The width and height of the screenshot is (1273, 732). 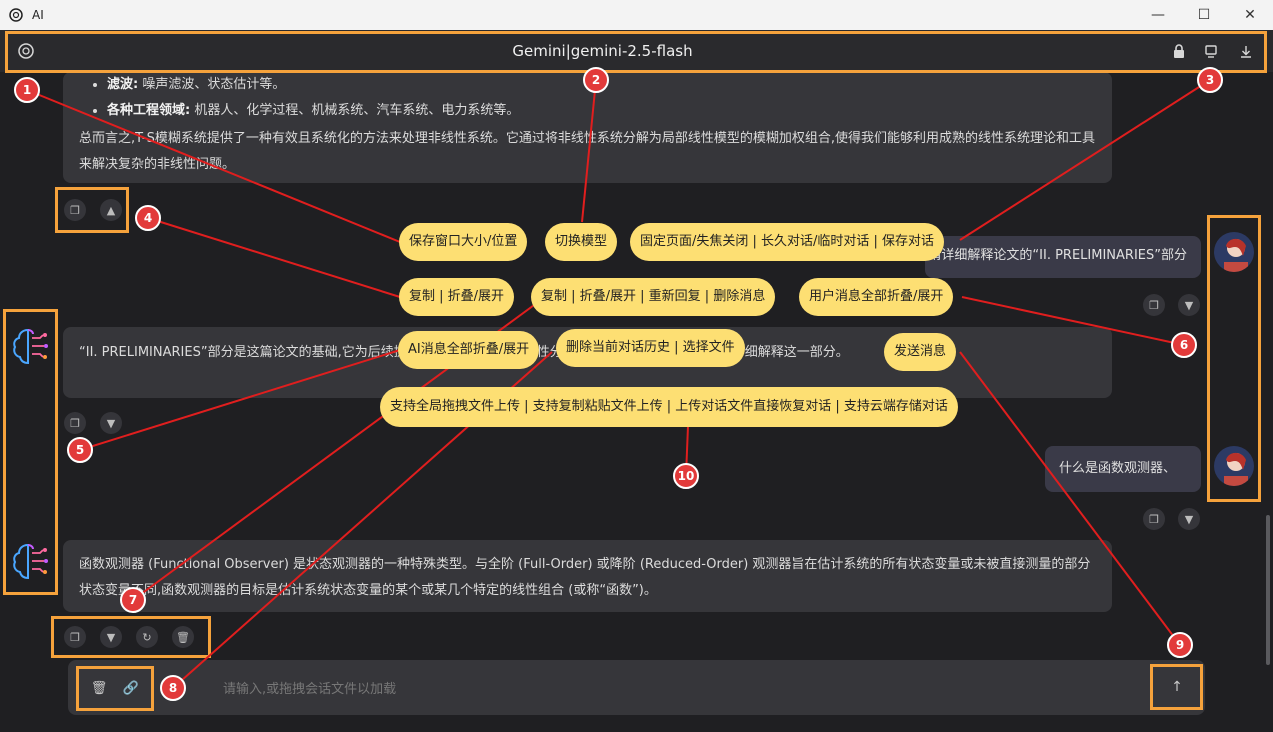 I want to click on callout-save-window: 保存窗口大小/位置, so click(x=463, y=242).